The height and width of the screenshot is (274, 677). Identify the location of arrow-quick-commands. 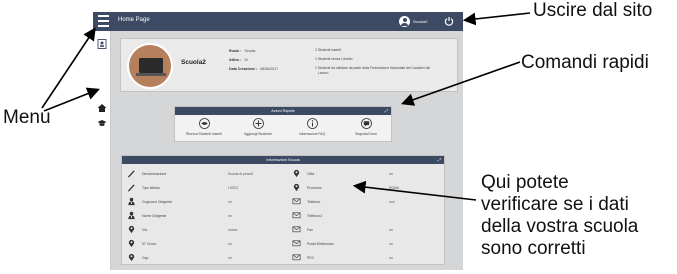
(460, 83).